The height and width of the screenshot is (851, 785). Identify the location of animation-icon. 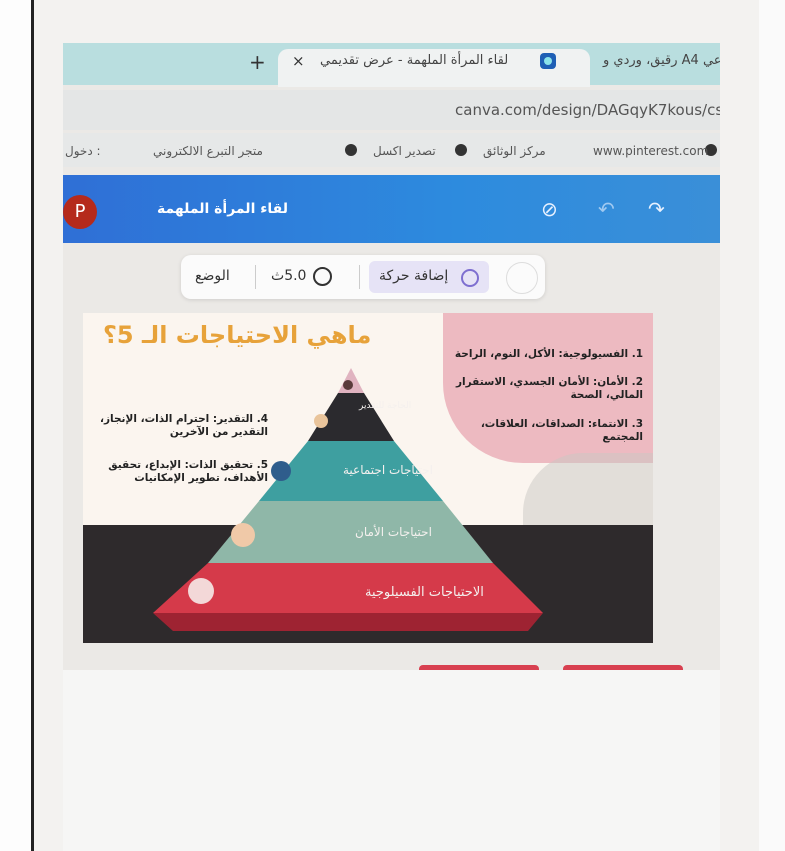
(470, 278).